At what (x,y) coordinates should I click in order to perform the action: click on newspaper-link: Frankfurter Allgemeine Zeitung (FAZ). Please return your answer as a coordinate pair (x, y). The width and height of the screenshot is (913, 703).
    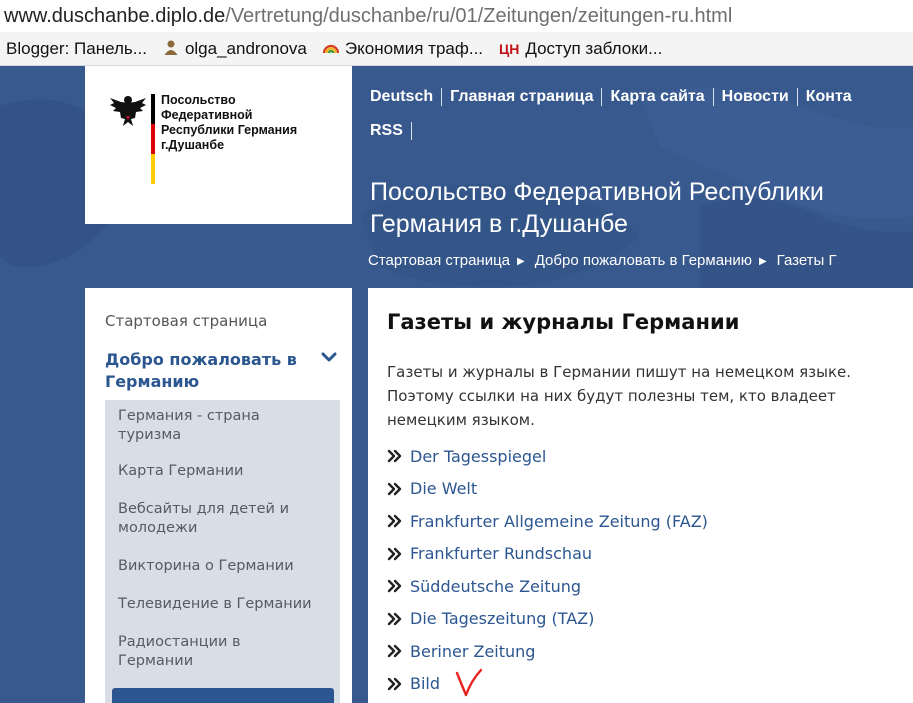
    Looking at the image, I should click on (647, 521).